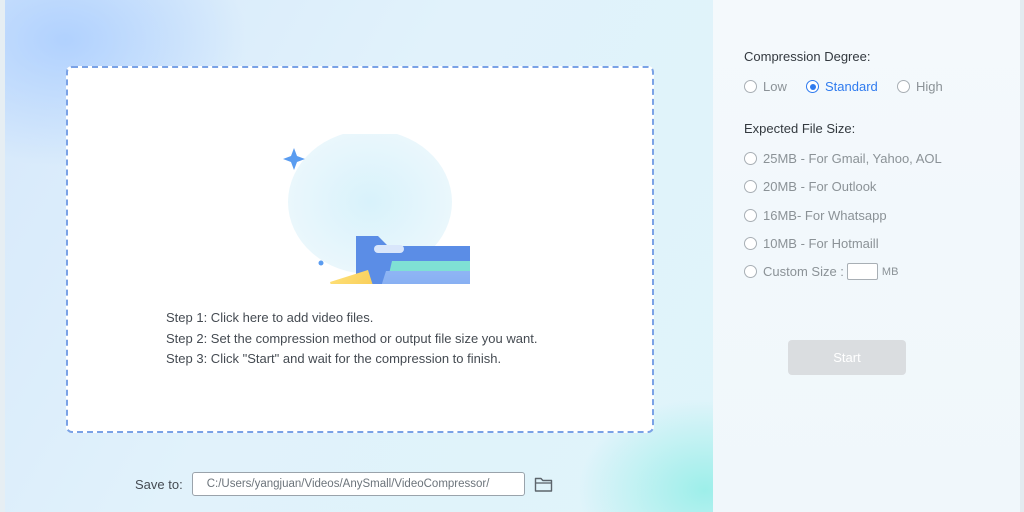  I want to click on radio-low, so click(750, 86).